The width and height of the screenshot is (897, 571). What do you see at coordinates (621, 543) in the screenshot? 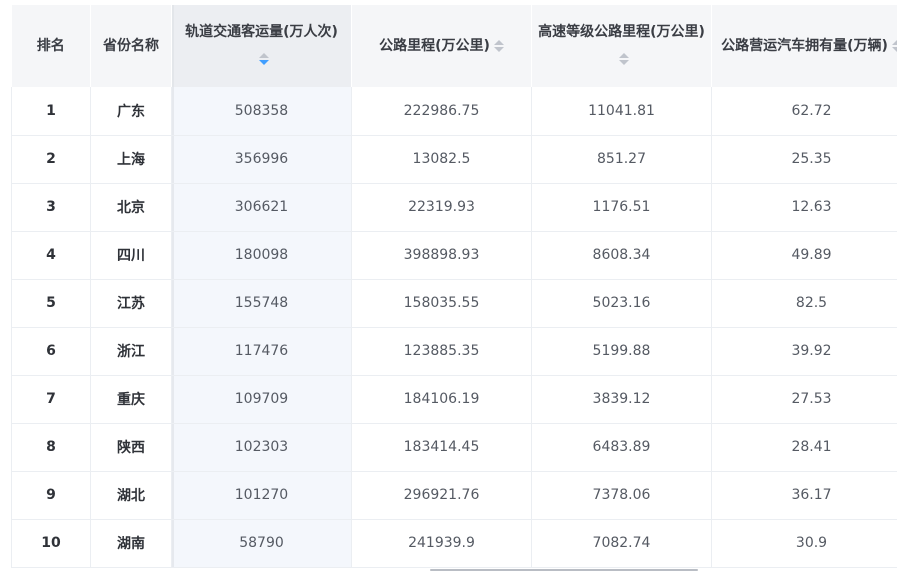
I see `highway-mileage-cell: 7082.74` at bounding box center [621, 543].